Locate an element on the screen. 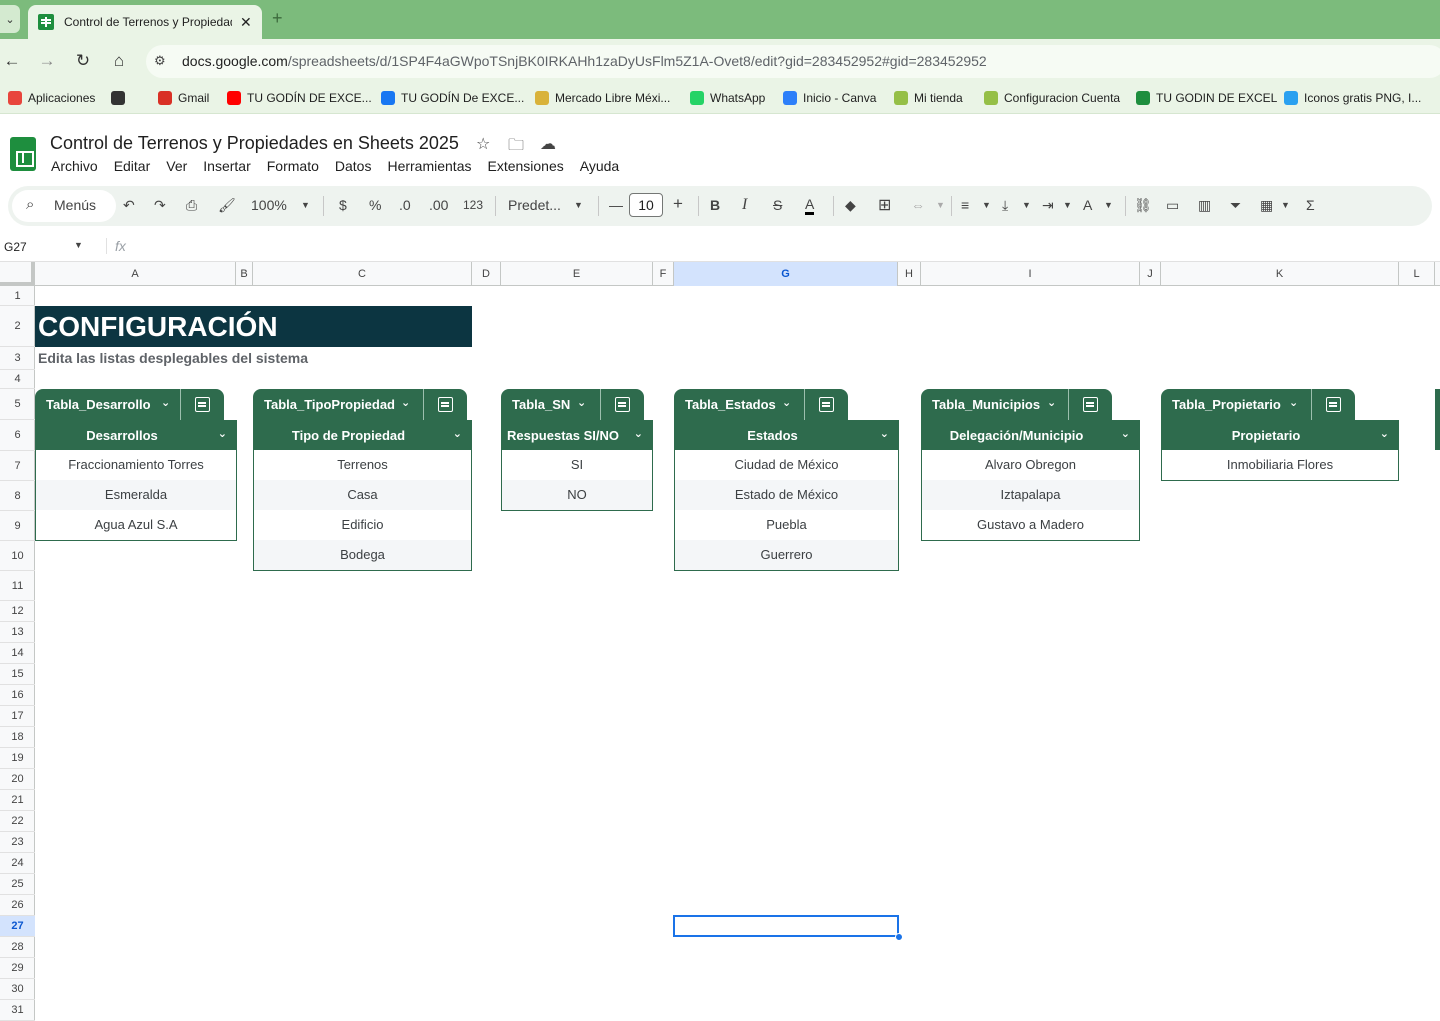  cloud-status-icon: ☁ is located at coordinates (548, 144).